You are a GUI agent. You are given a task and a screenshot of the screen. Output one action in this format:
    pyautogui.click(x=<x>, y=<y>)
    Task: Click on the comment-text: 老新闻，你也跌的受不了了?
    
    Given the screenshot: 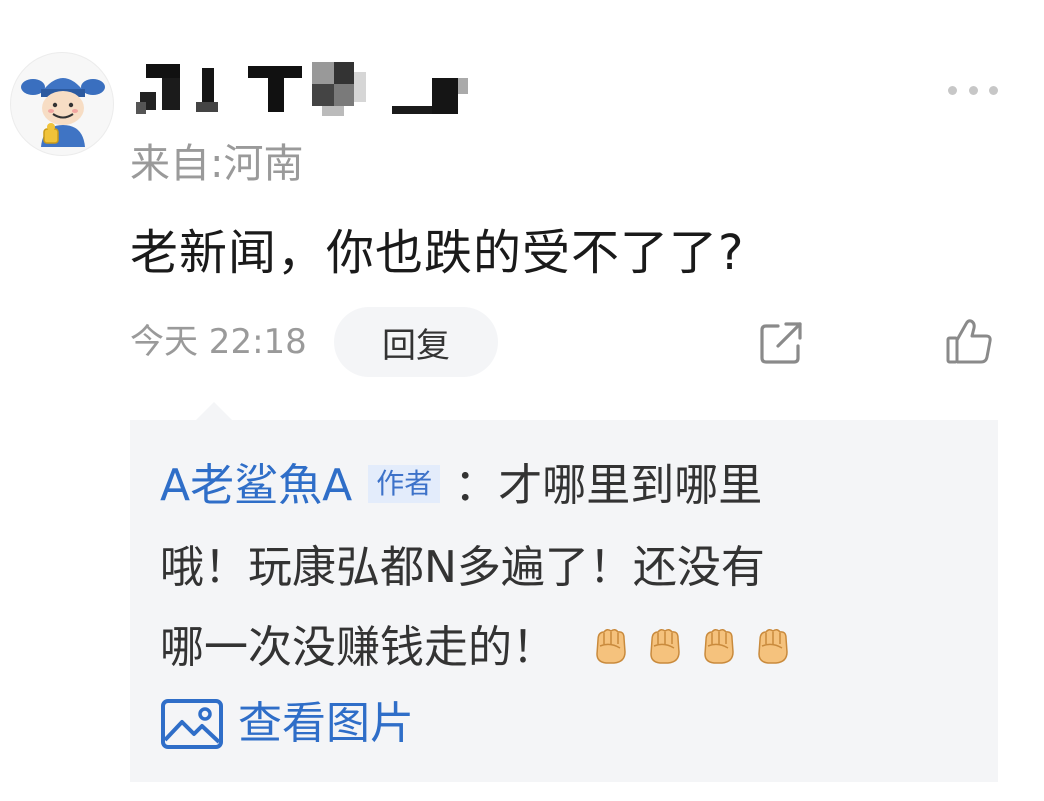 What is the action you would take?
    pyautogui.click(x=437, y=253)
    